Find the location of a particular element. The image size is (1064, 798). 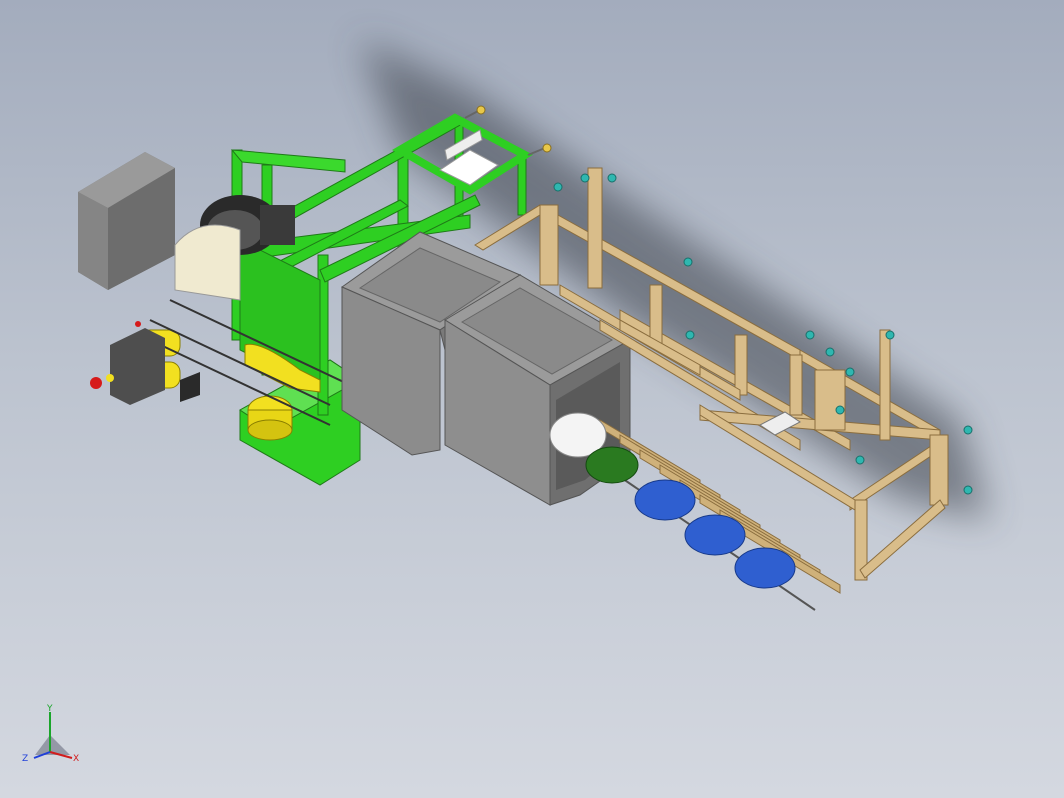

view-triad: Y X Z is located at coordinates (50, 734).